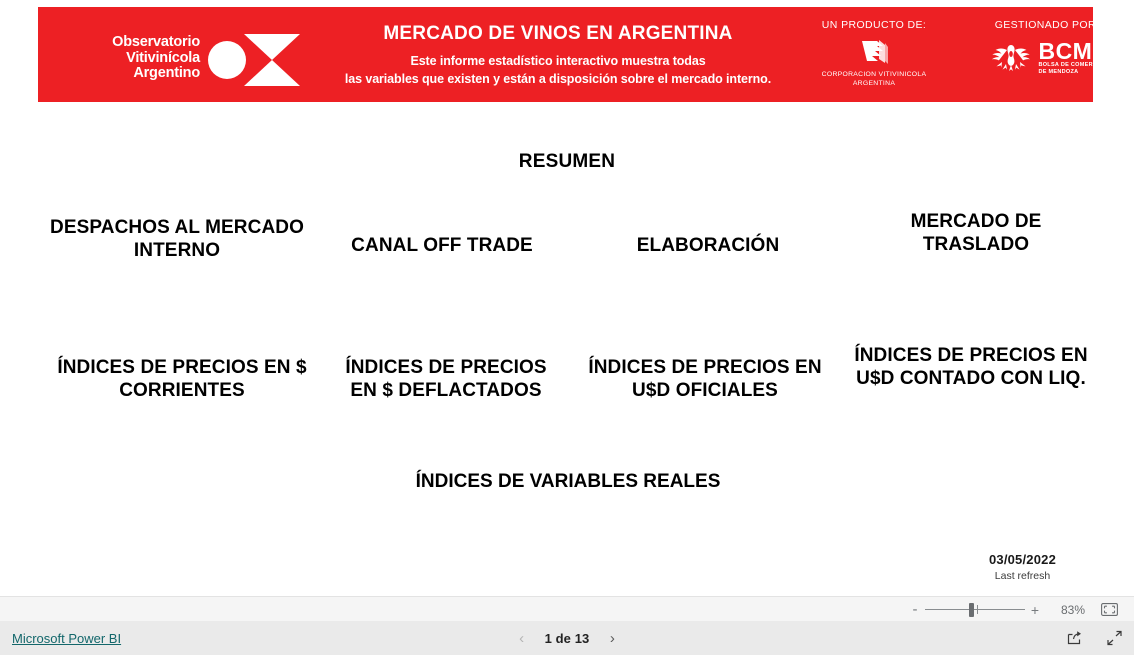 The width and height of the screenshot is (1134, 655). What do you see at coordinates (915, 609) in the screenshot?
I see `zoom-out-button: -` at bounding box center [915, 609].